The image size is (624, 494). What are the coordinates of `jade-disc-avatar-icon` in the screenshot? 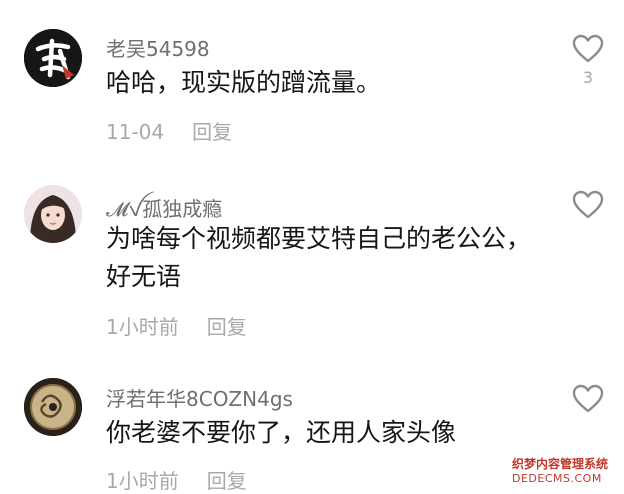 It's located at (53, 407).